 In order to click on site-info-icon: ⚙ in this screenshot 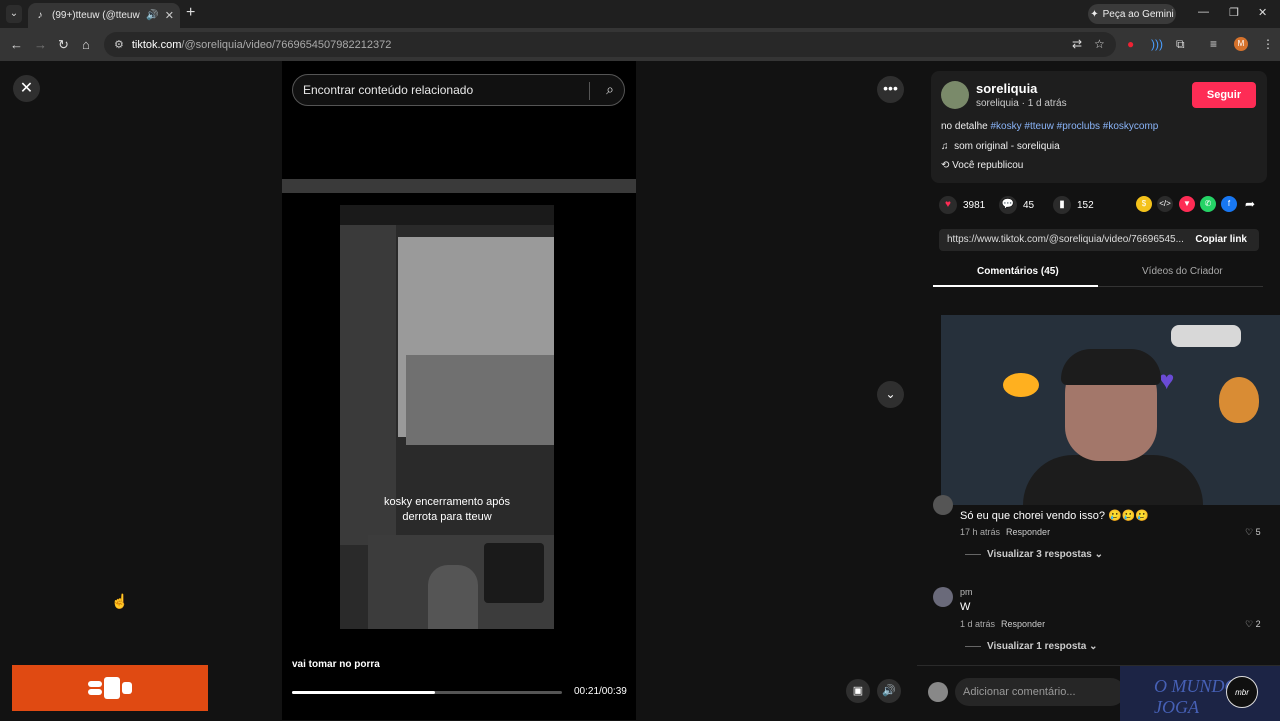, I will do `click(119, 44)`.